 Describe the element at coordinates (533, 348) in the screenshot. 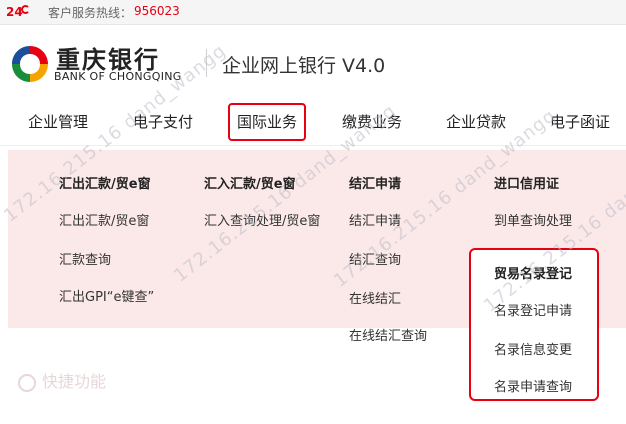

I see `menu-link-registry-change: 名录信息变更` at that location.